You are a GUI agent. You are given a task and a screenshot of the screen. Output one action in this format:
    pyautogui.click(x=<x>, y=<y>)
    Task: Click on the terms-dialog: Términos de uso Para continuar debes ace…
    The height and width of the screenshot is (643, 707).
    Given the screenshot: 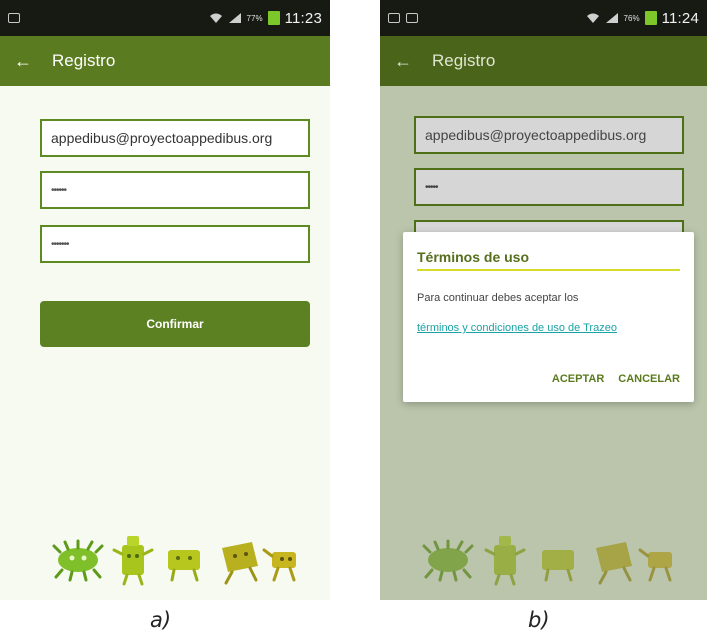 What is the action you would take?
    pyautogui.click(x=548, y=317)
    